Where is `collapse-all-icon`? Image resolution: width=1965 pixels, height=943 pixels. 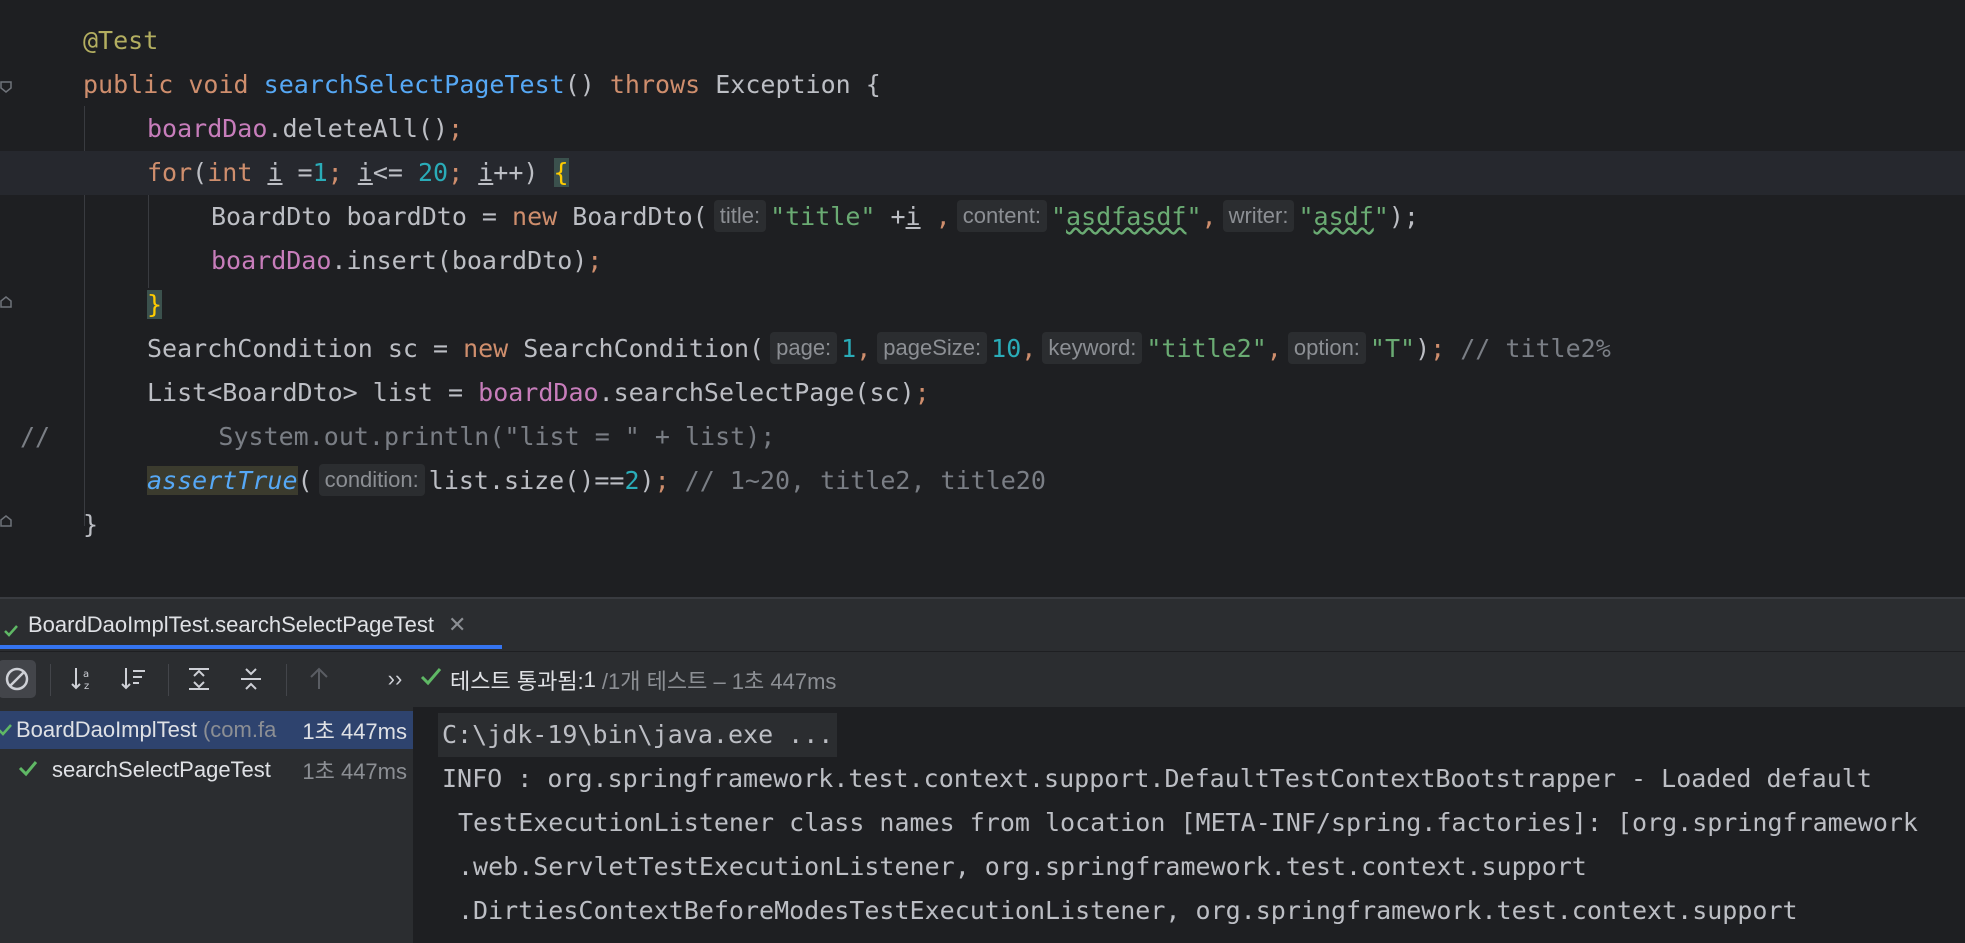
collapse-all-icon is located at coordinates (251, 679).